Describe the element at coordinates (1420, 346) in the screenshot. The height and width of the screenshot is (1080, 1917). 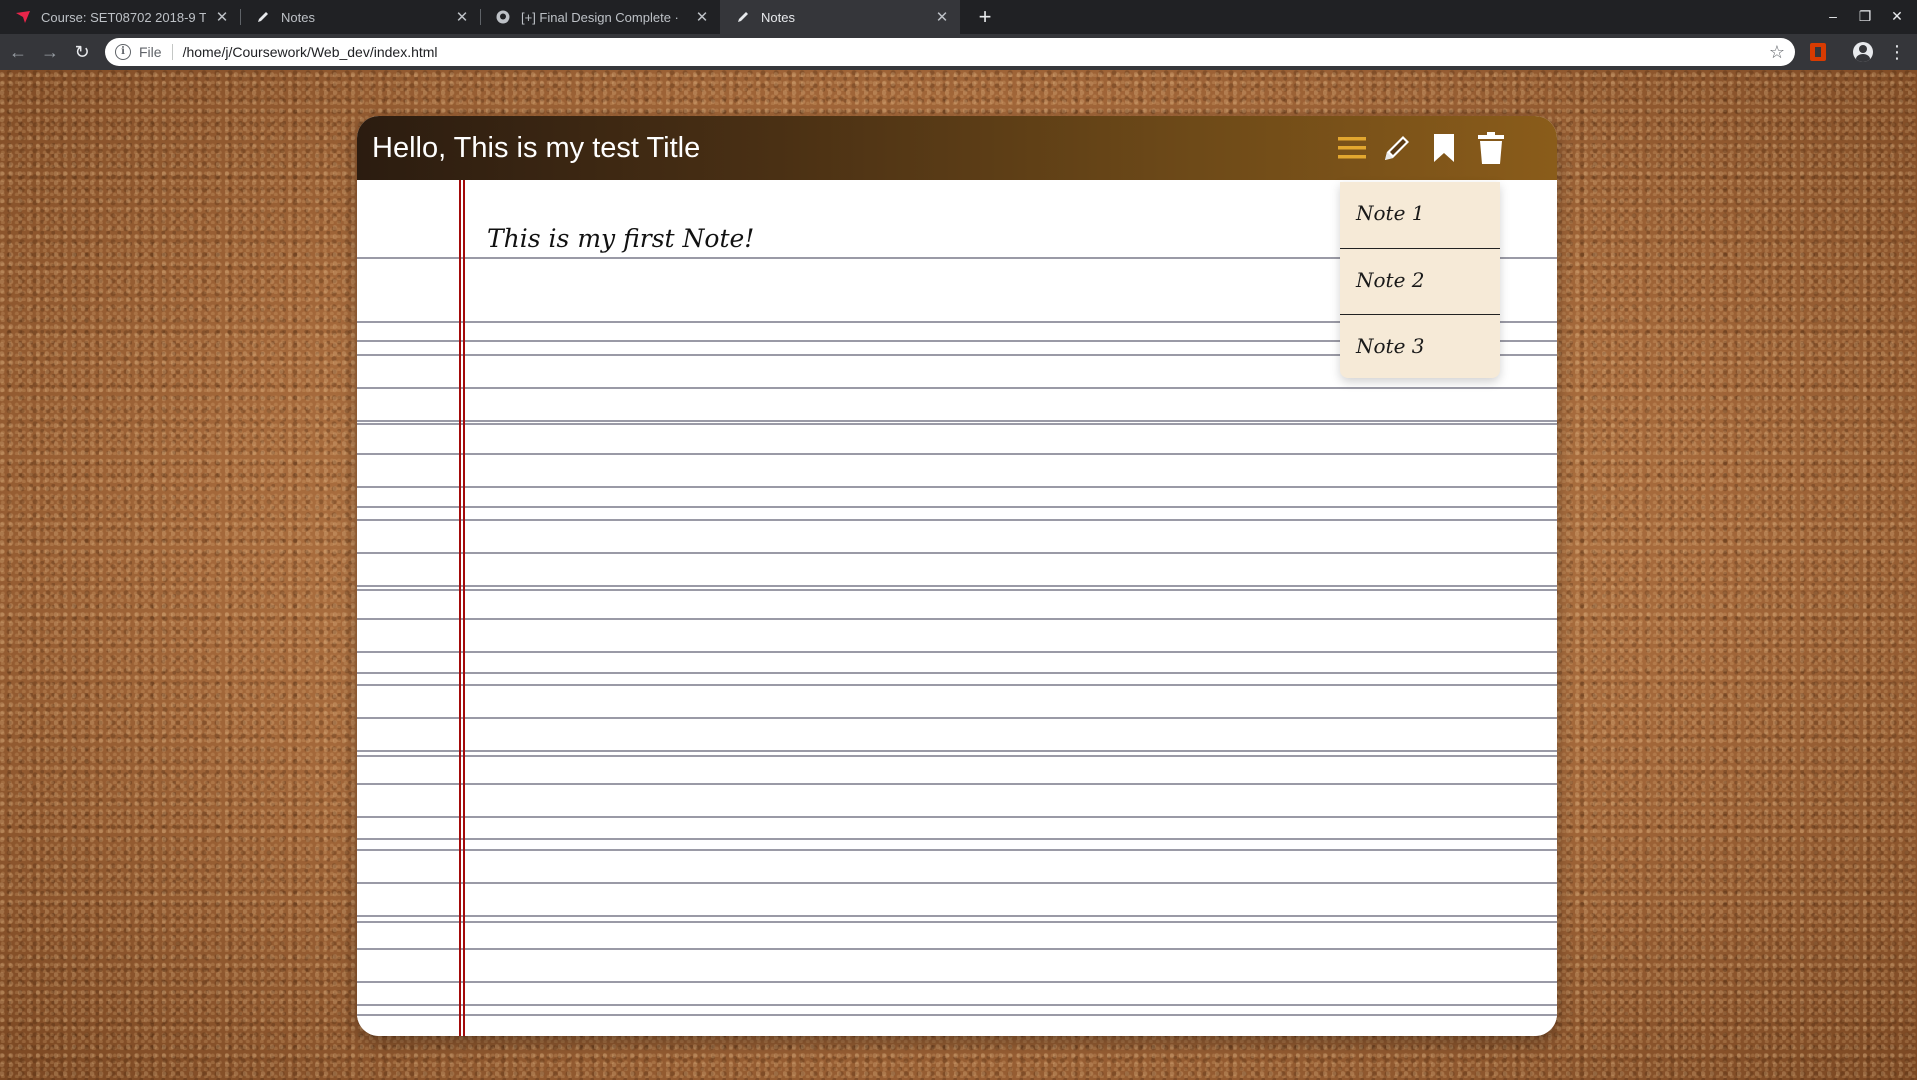
I see `dropdown-item-note-3: Note 3` at that location.